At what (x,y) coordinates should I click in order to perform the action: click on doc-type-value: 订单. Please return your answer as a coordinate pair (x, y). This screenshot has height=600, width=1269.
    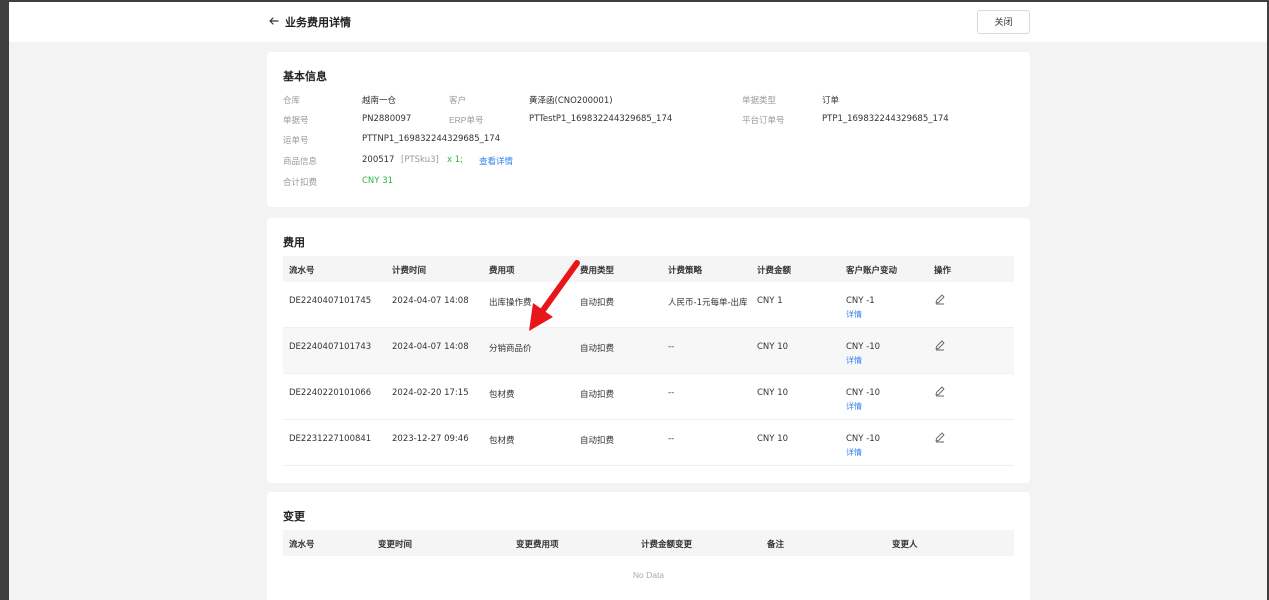
    Looking at the image, I should click on (831, 101).